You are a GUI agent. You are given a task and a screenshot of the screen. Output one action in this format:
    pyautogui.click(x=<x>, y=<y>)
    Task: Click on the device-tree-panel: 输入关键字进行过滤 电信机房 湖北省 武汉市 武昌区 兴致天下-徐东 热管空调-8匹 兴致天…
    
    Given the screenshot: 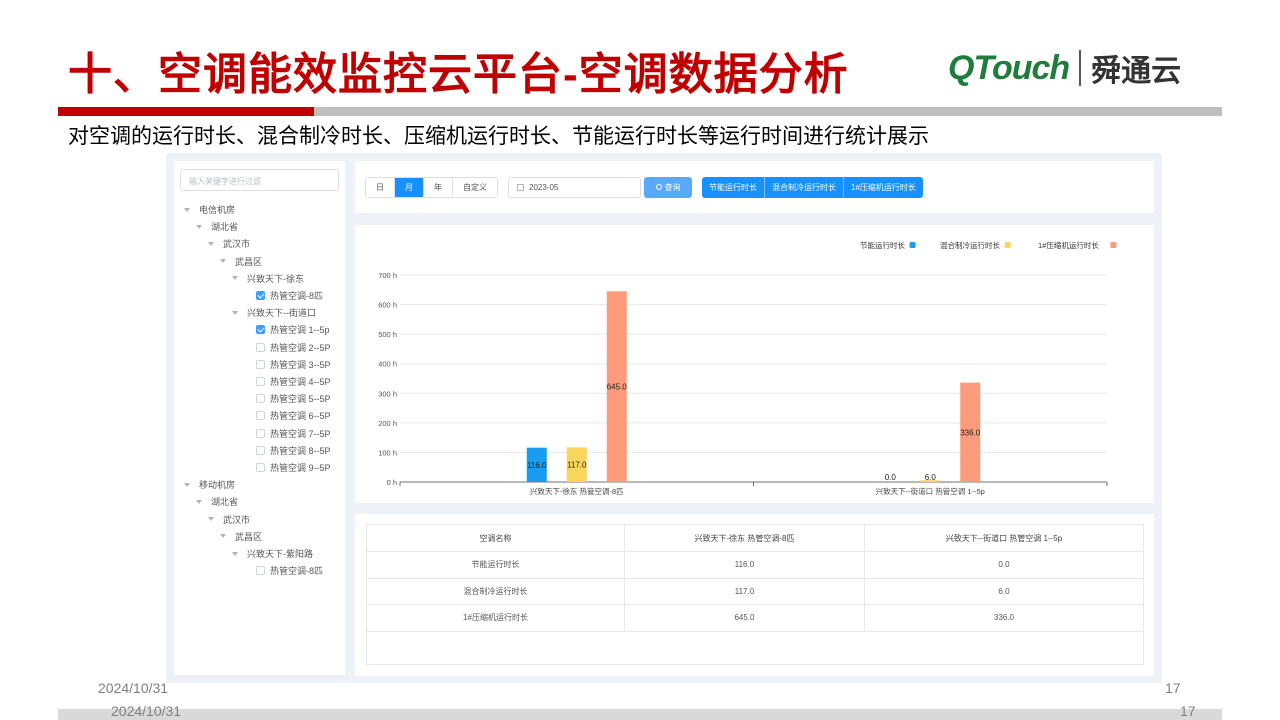 What is the action you would take?
    pyautogui.click(x=259, y=418)
    